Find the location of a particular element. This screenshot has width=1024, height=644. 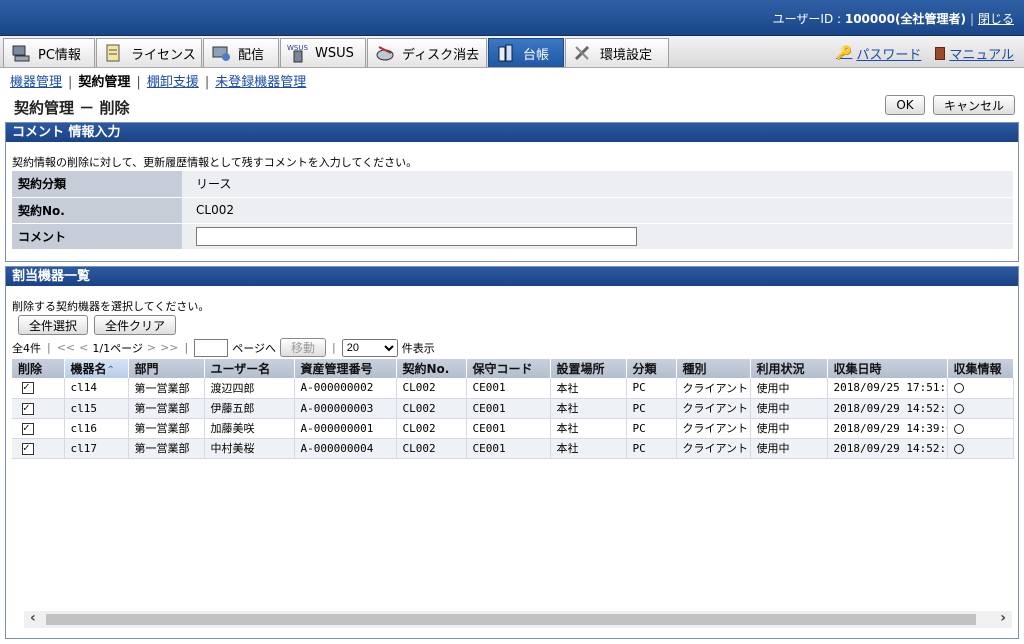

password-link: 🔑 パスワード is located at coordinates (878, 53).